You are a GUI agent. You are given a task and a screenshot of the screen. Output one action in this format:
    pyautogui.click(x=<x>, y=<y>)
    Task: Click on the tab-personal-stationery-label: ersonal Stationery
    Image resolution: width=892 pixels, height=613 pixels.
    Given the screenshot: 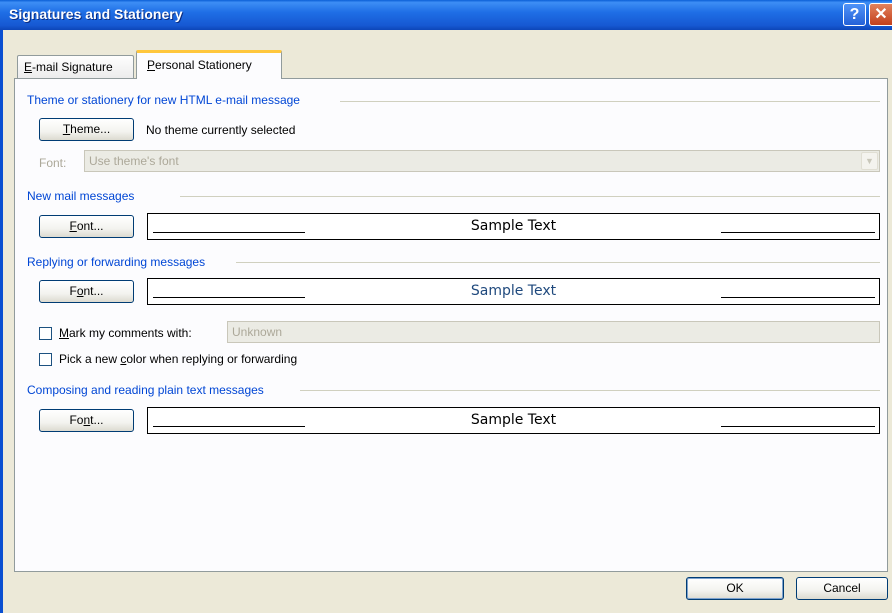 What is the action you would take?
    pyautogui.click(x=203, y=65)
    